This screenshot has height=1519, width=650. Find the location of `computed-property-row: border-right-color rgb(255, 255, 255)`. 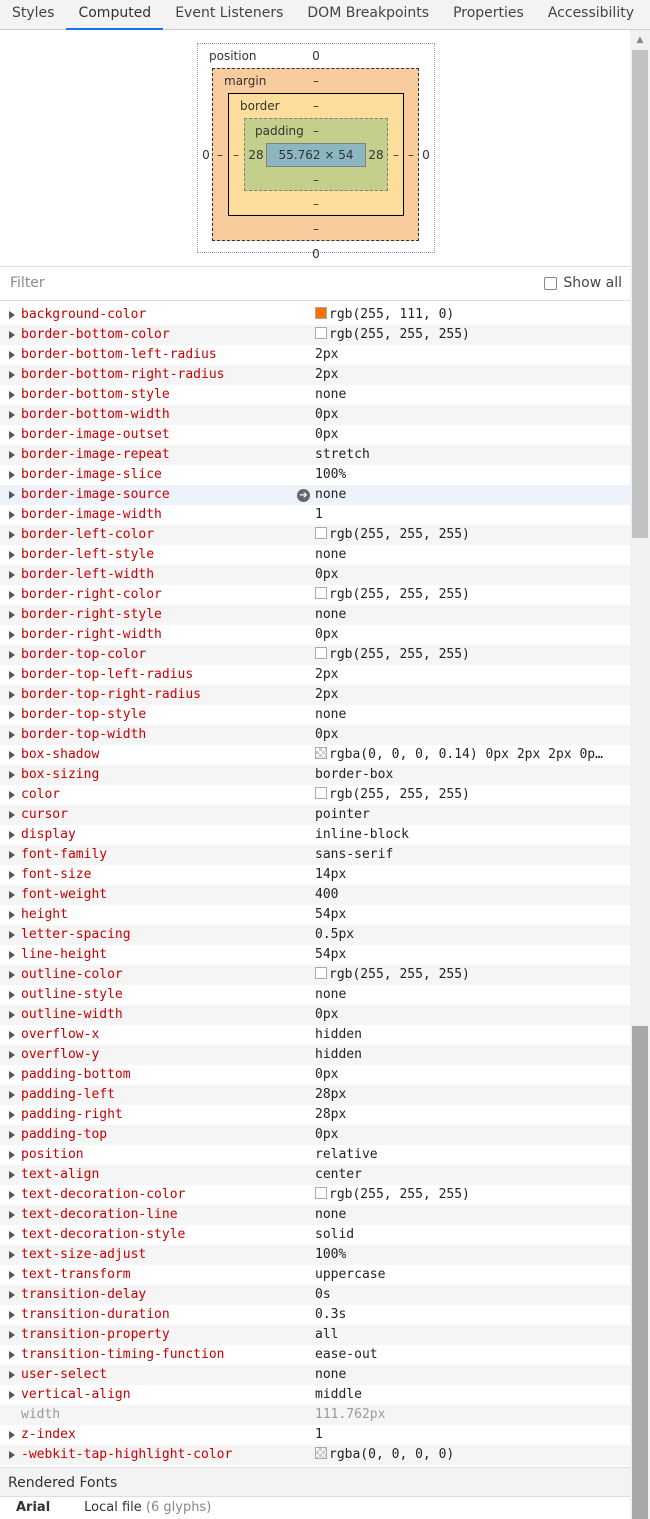

computed-property-row: border-right-color rgb(255, 255, 255) is located at coordinates (315, 595).